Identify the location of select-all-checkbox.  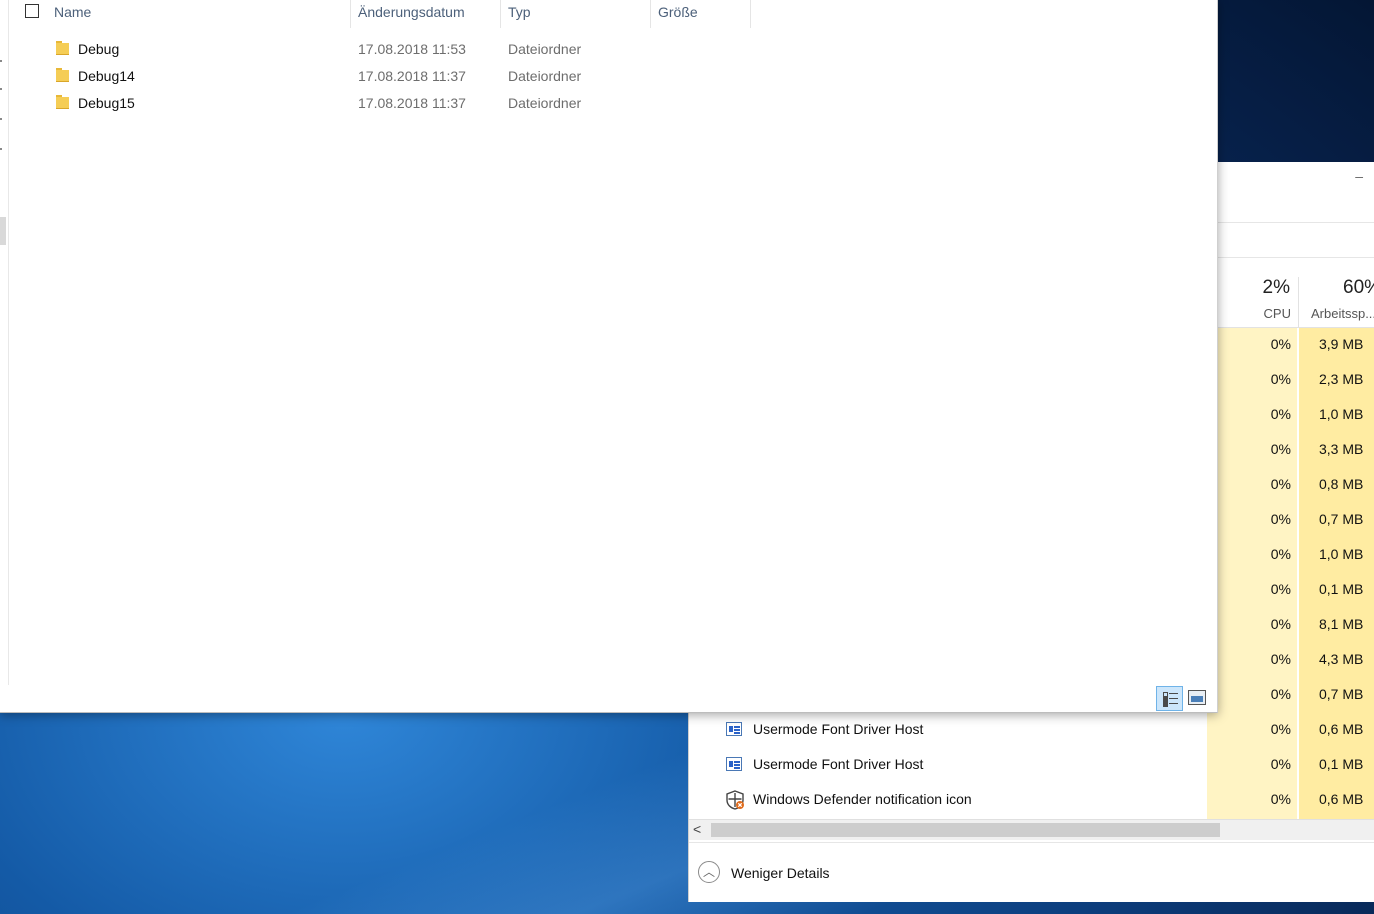
(32, 11).